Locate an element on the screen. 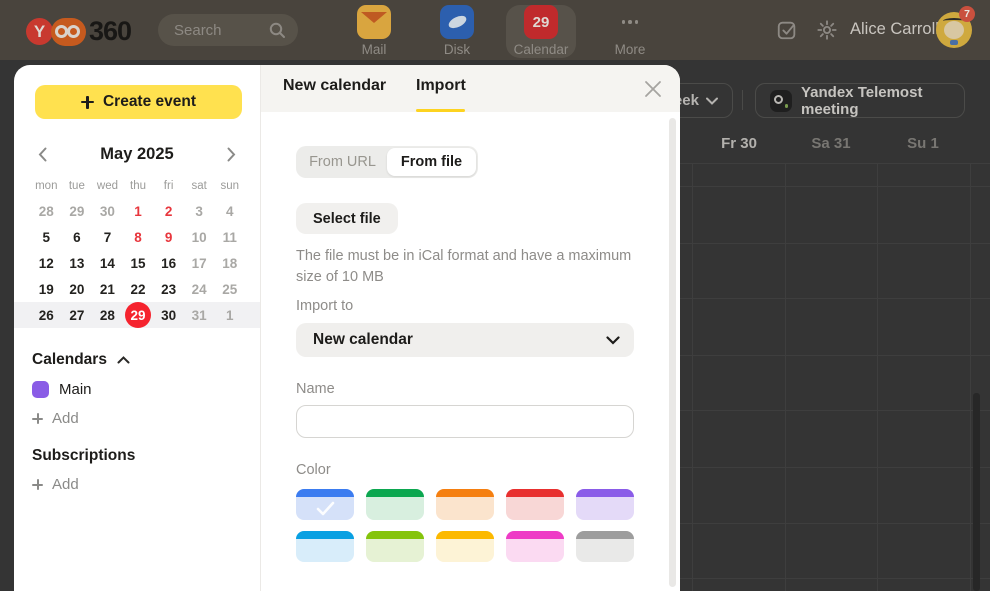  user-name: Alice Carroll is located at coordinates (894, 29).